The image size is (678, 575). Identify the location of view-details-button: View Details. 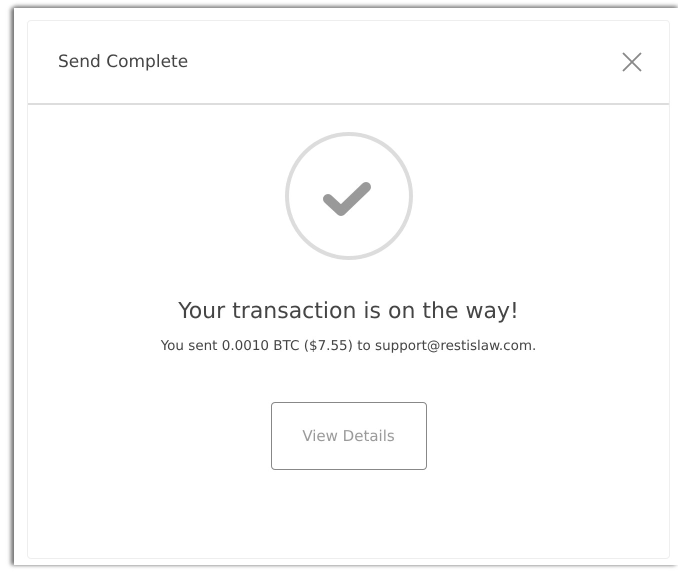
(348, 436).